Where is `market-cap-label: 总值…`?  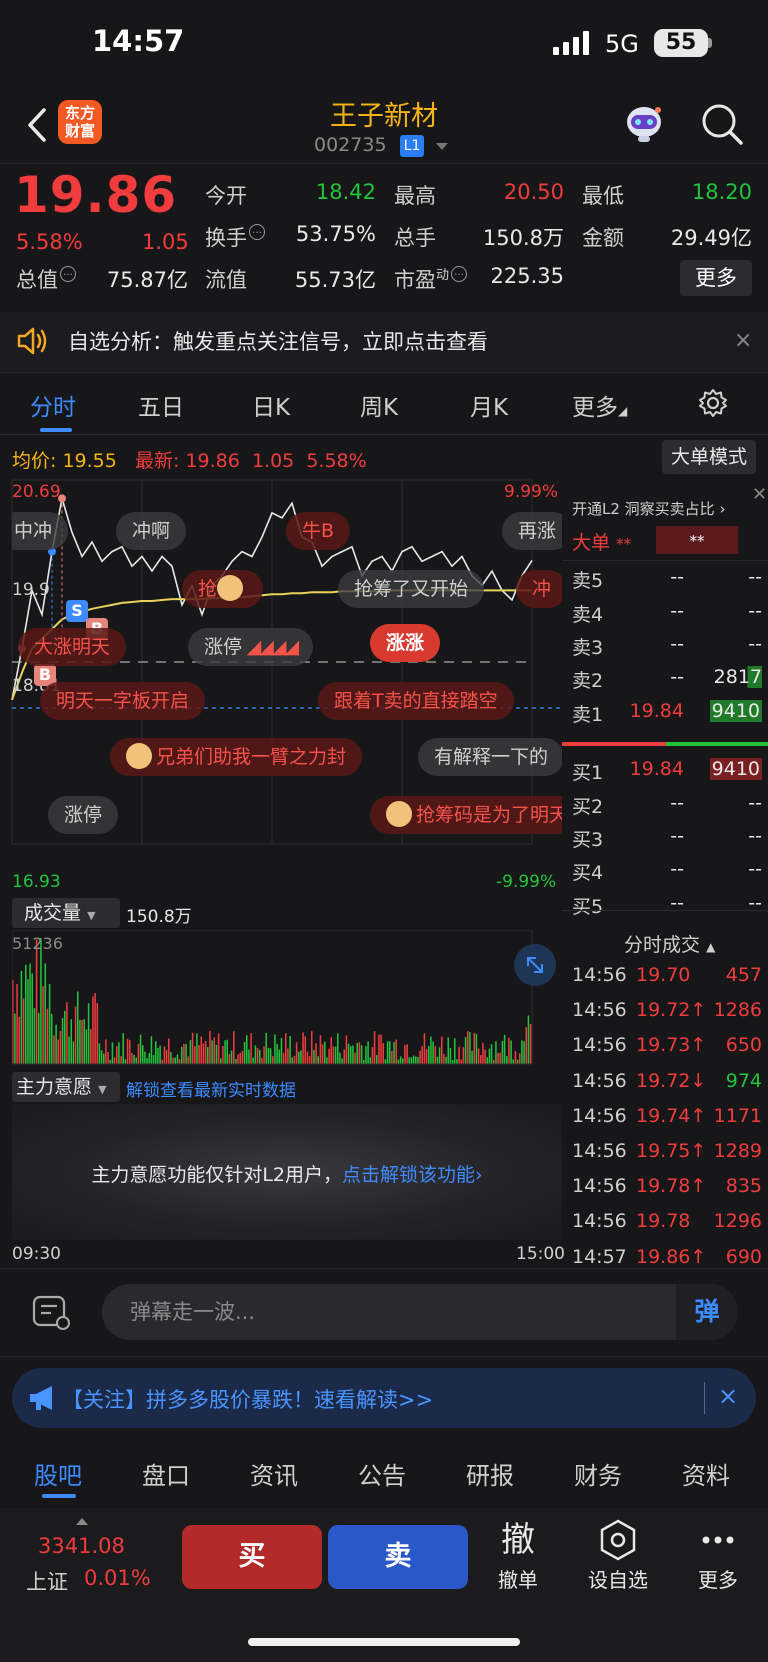 market-cap-label: 总值… is located at coordinates (46, 279).